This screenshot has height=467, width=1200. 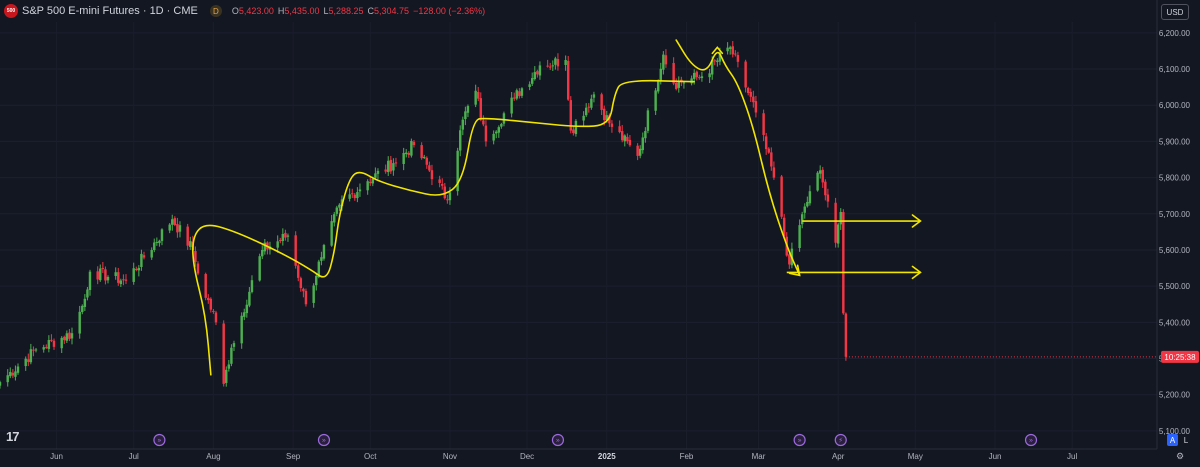 What do you see at coordinates (687, 456) in the screenshot?
I see `time-tick-label: Feb` at bounding box center [687, 456].